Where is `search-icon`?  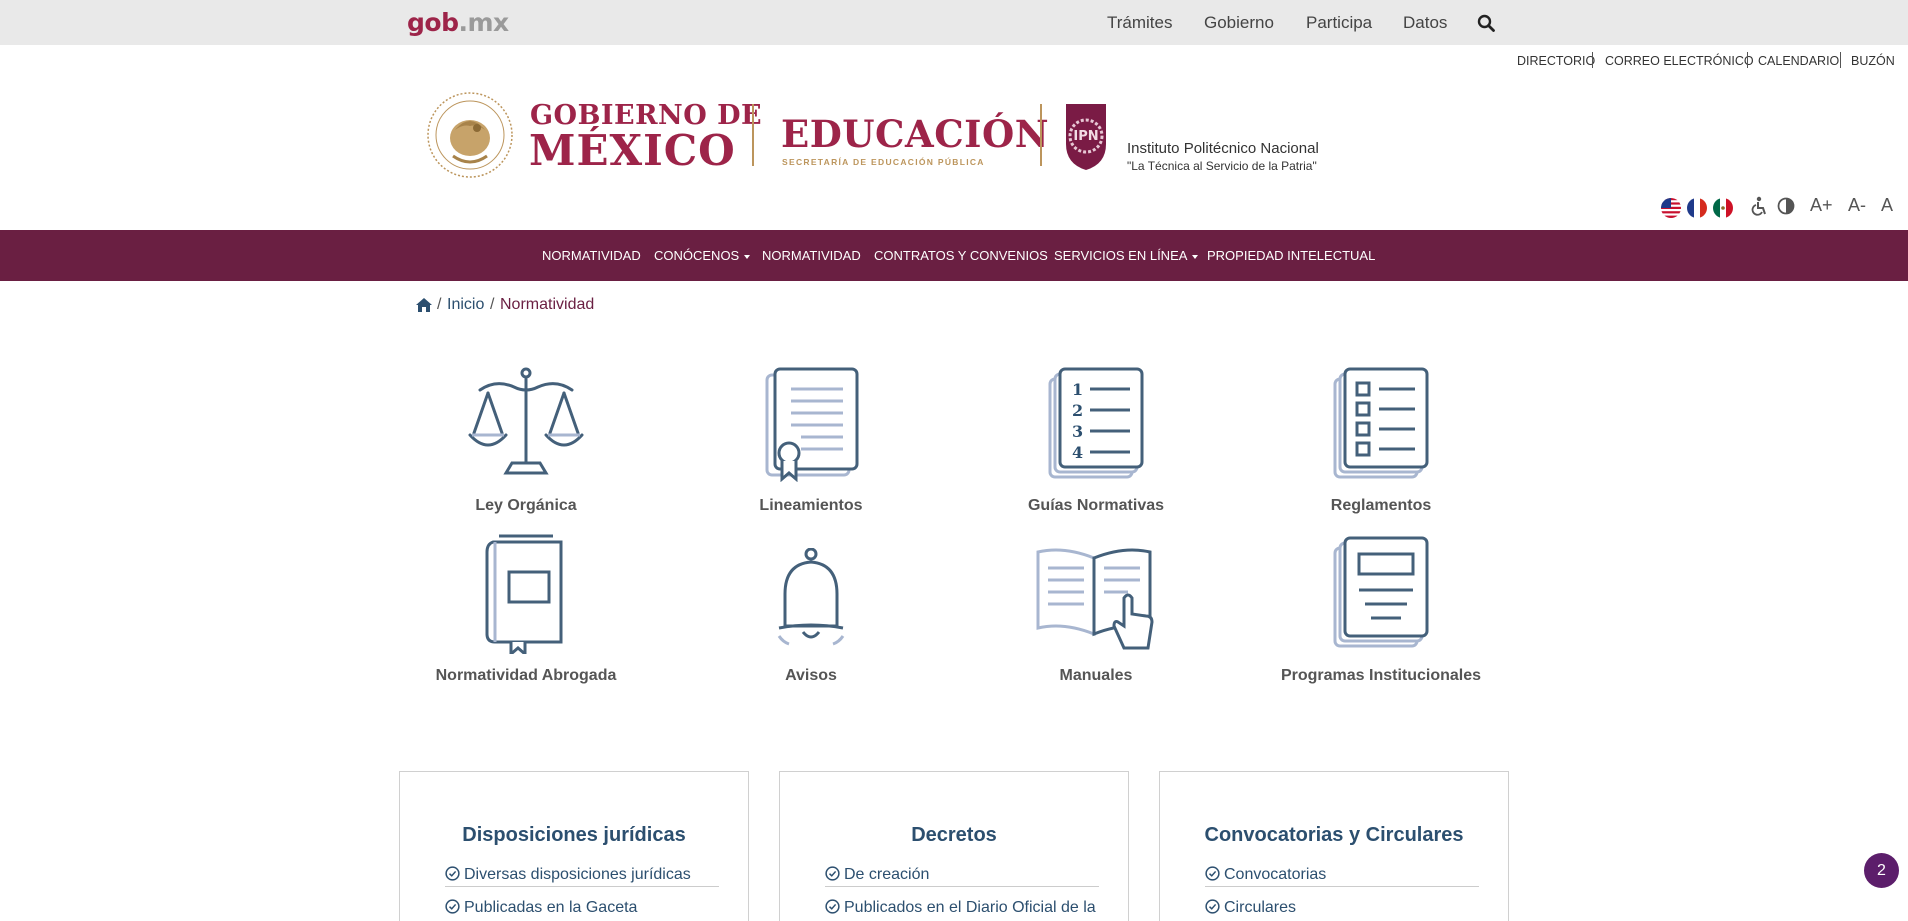 search-icon is located at coordinates (1486, 23).